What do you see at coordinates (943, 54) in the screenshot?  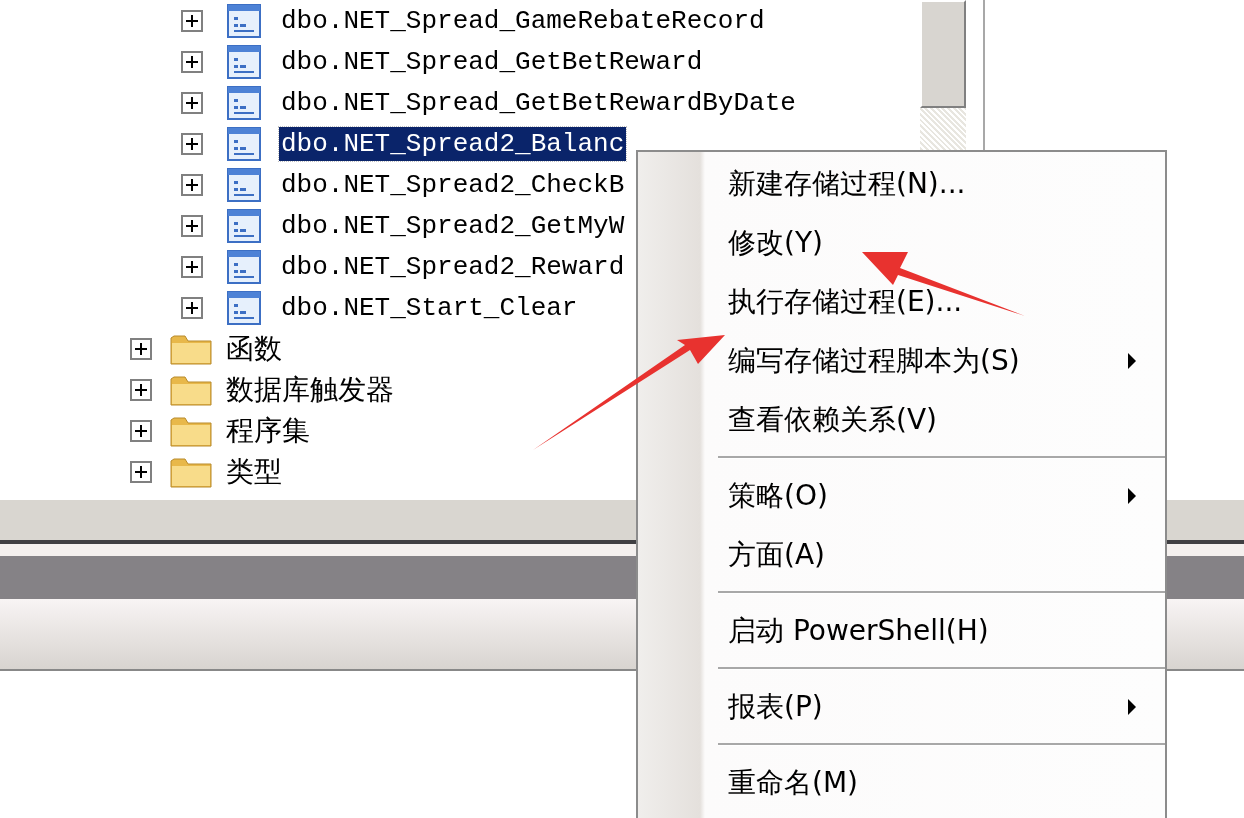 I see `scroll-thumb` at bounding box center [943, 54].